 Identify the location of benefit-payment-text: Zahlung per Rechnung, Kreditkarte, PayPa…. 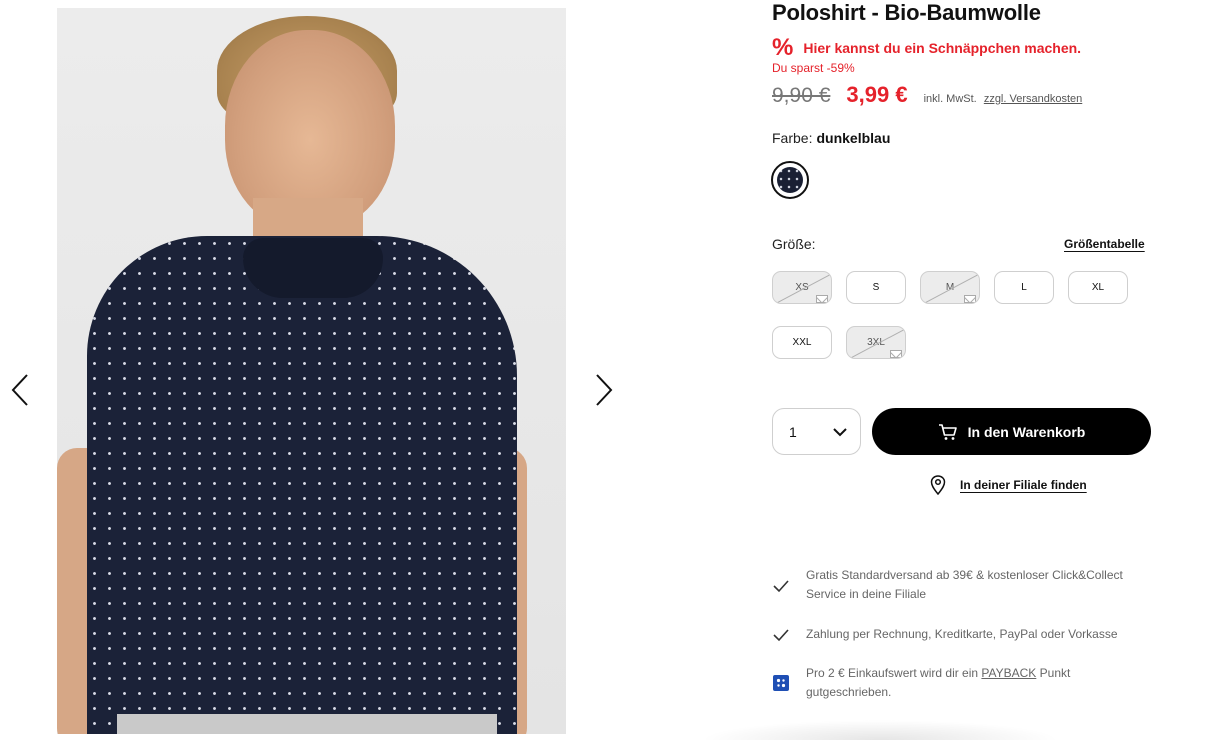
(962, 634).